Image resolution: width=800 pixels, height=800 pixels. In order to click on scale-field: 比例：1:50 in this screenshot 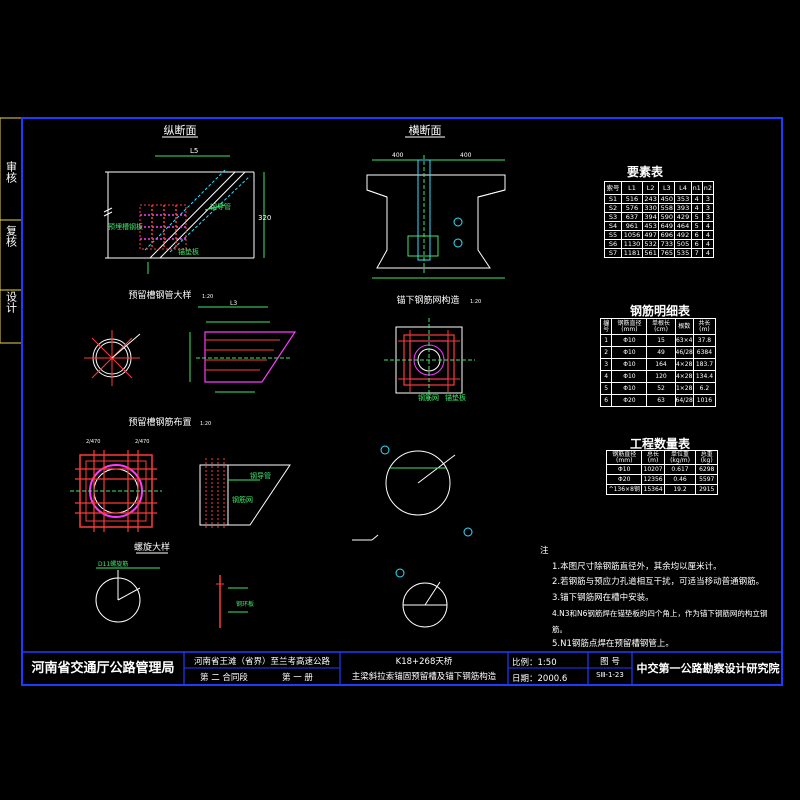, I will do `click(534, 662)`.